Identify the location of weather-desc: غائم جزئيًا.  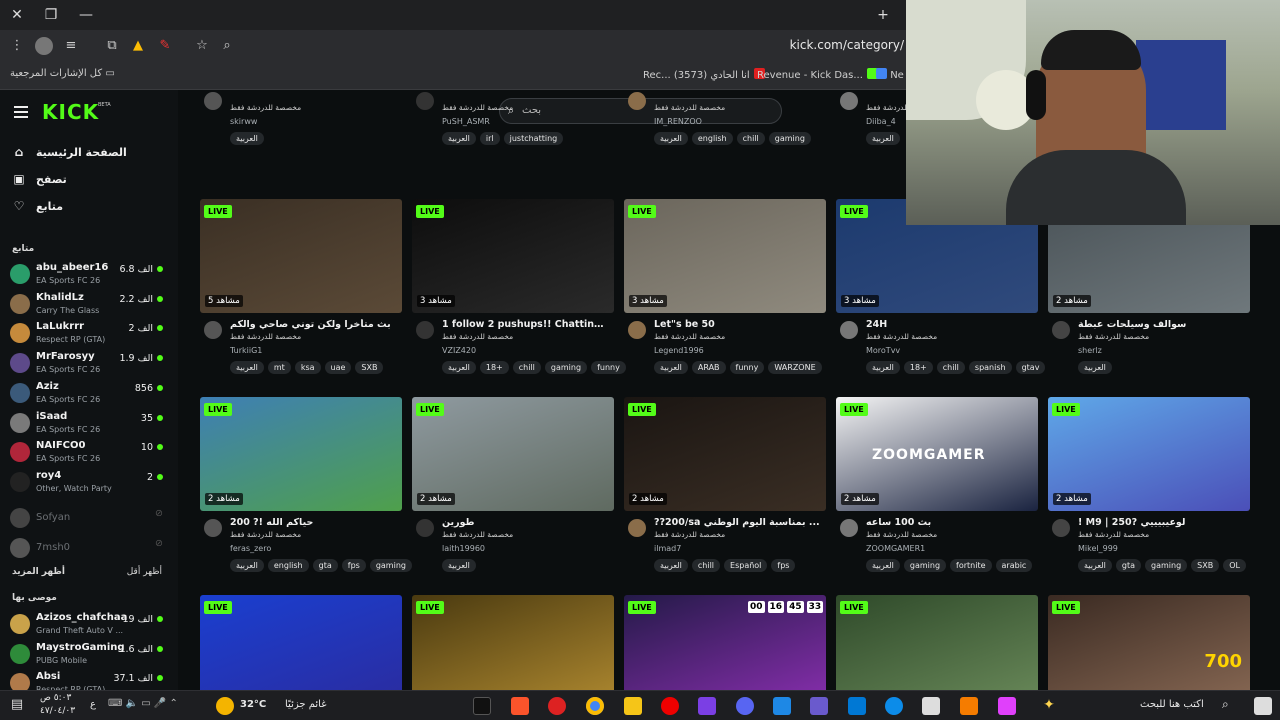
(305, 704).